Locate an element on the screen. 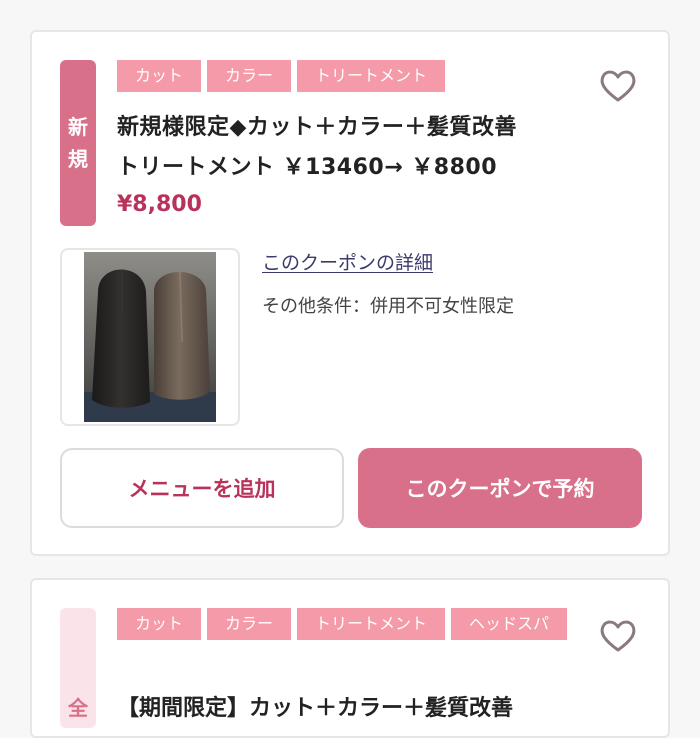  badge-char: 全 is located at coordinates (78, 708).